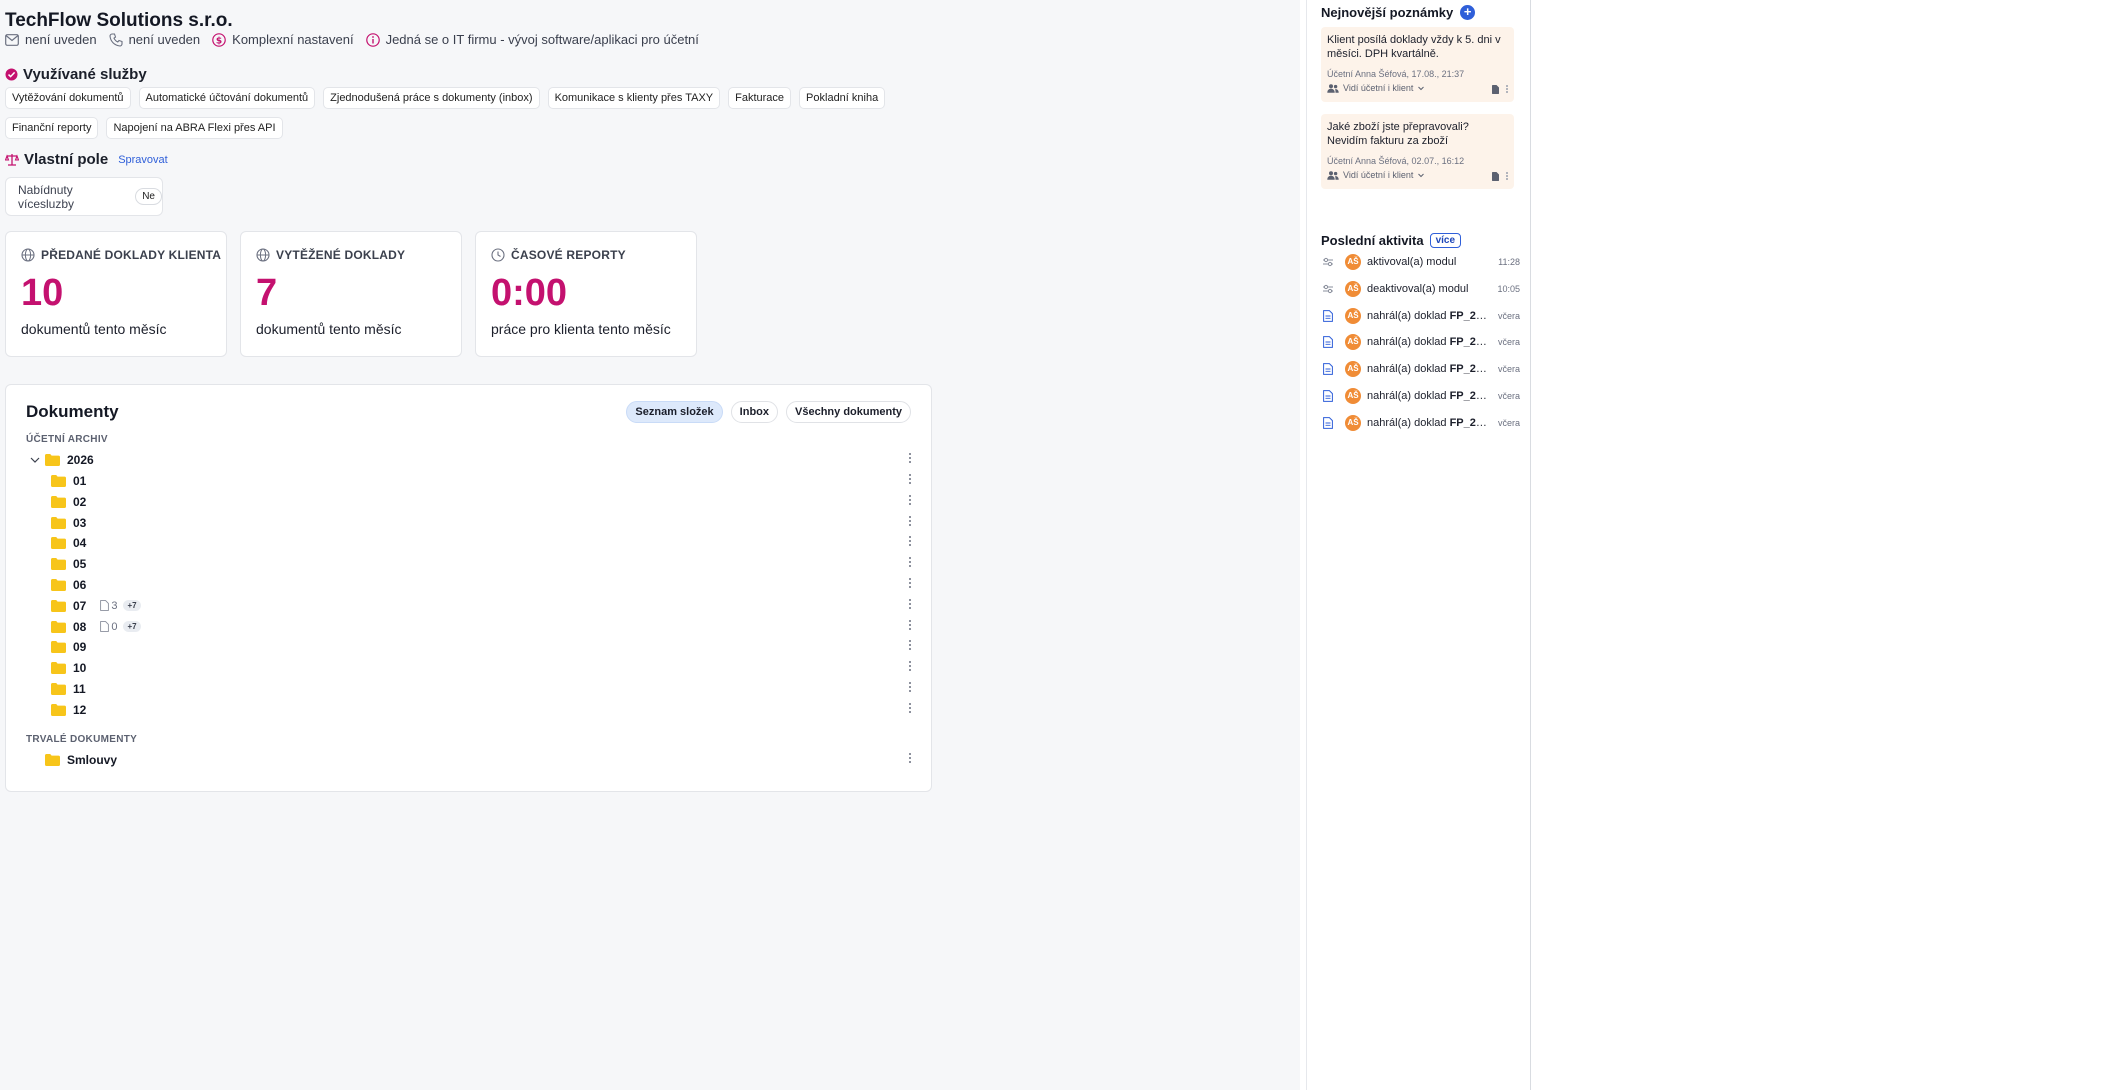 The height and width of the screenshot is (1090, 2110). I want to click on activity-time: 10:05, so click(1508, 288).